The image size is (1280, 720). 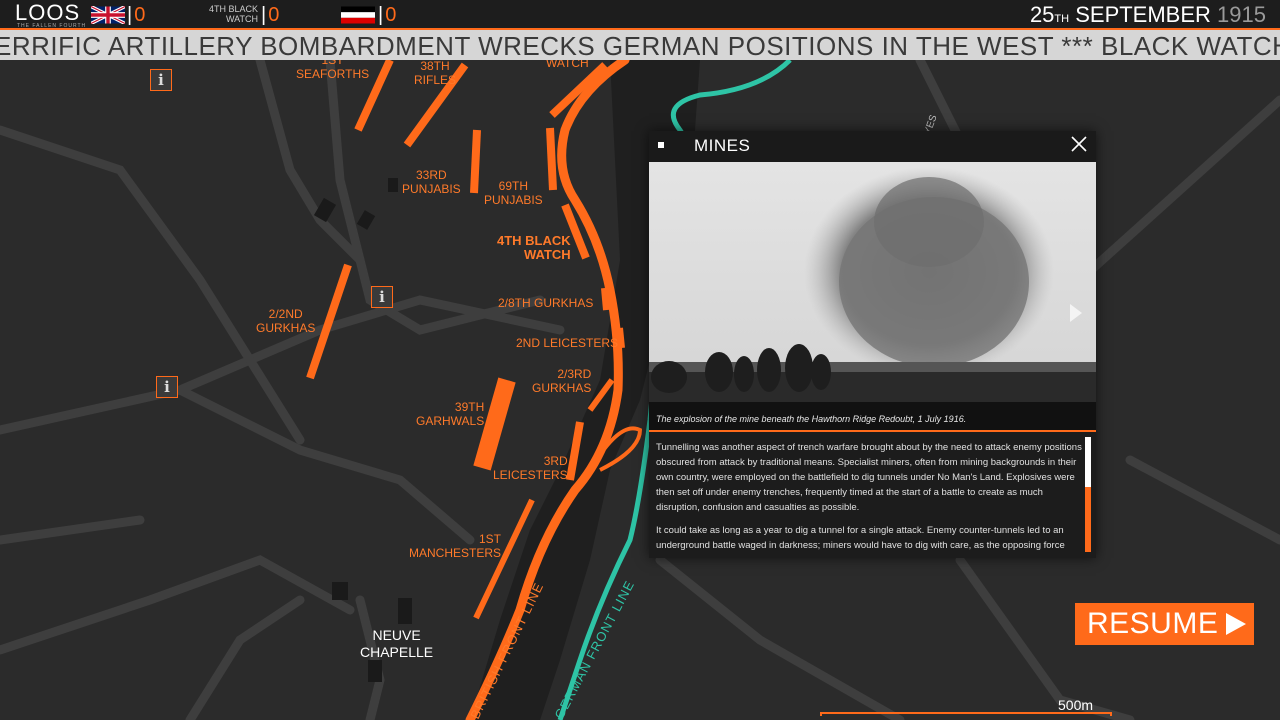 What do you see at coordinates (1088, 462) in the screenshot?
I see `popup-scrollbar-thumb` at bounding box center [1088, 462].